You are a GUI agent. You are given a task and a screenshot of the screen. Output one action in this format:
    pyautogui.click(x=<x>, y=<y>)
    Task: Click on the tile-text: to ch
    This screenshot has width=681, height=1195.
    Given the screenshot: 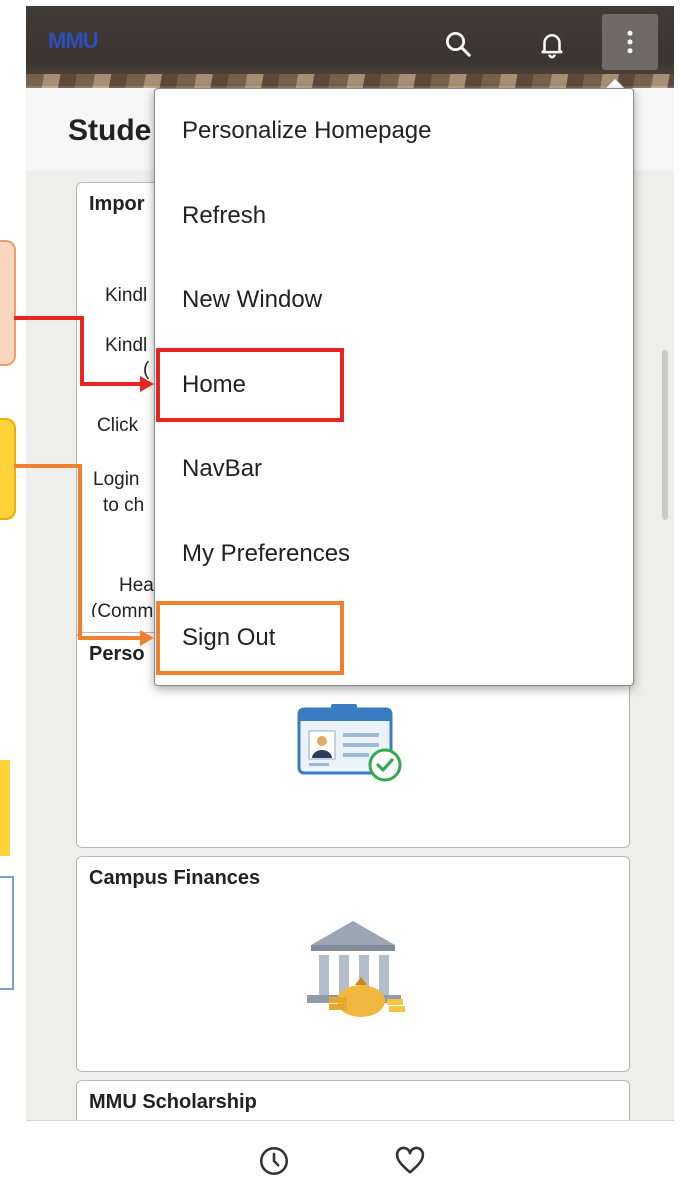 What is the action you would take?
    pyautogui.click(x=124, y=505)
    